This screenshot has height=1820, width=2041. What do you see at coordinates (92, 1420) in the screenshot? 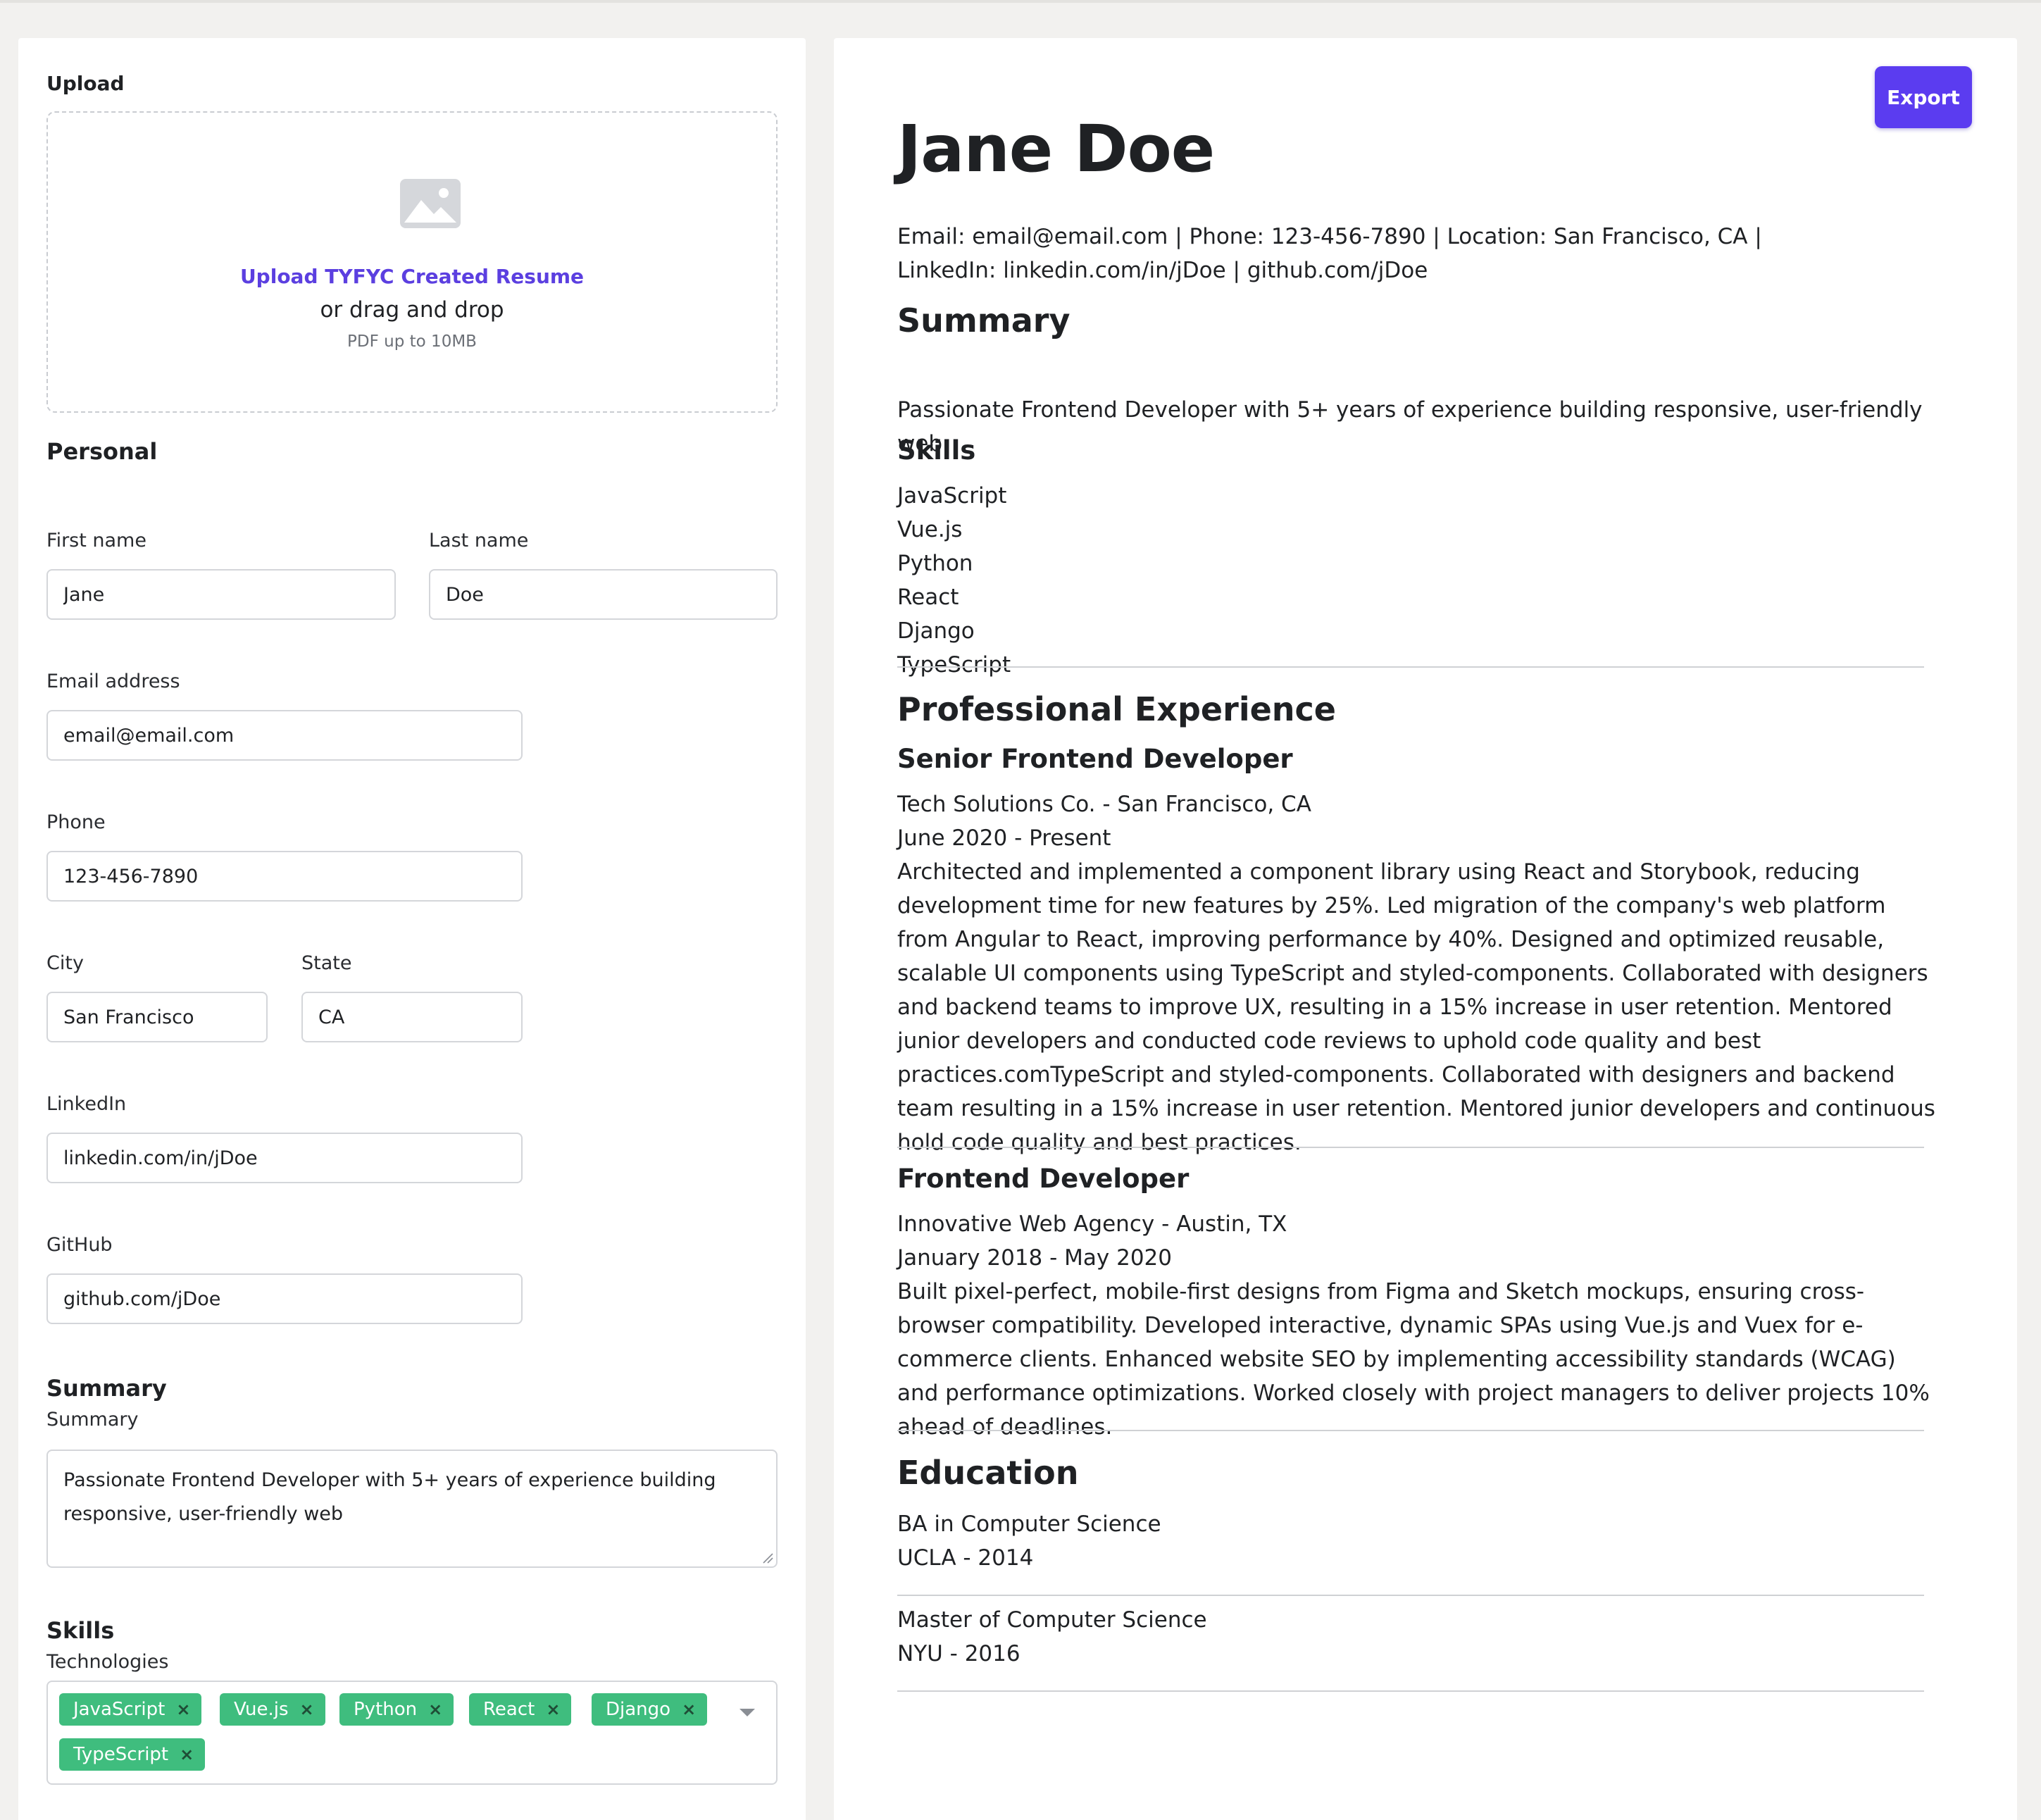
I see `summary-label: Summary` at bounding box center [92, 1420].